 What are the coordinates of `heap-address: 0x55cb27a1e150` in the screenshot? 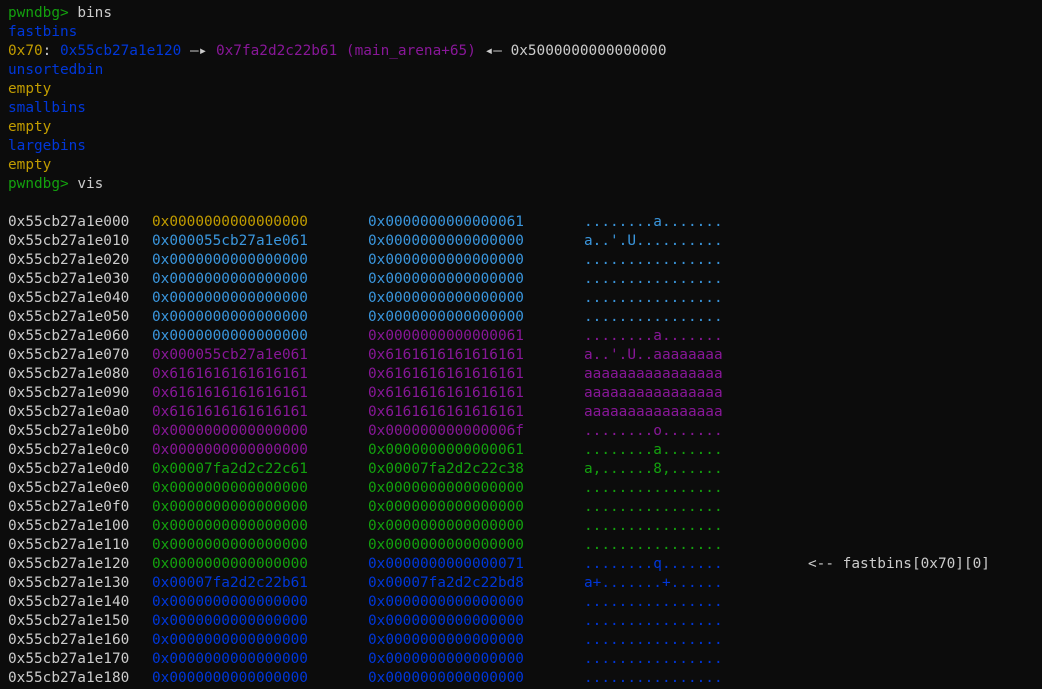 It's located at (69, 621).